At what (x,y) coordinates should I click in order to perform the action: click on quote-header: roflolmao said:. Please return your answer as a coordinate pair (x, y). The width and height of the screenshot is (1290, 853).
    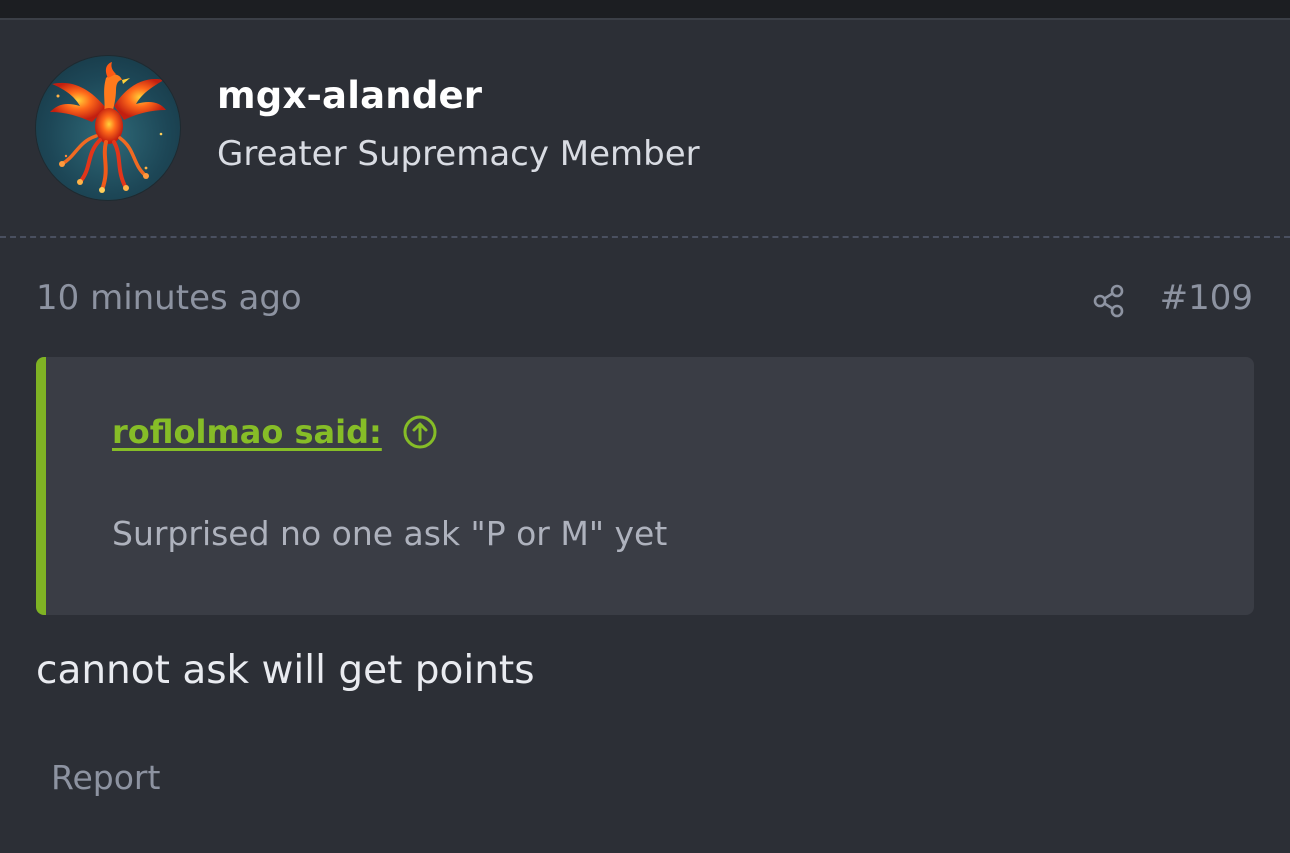
    Looking at the image, I should click on (275, 432).